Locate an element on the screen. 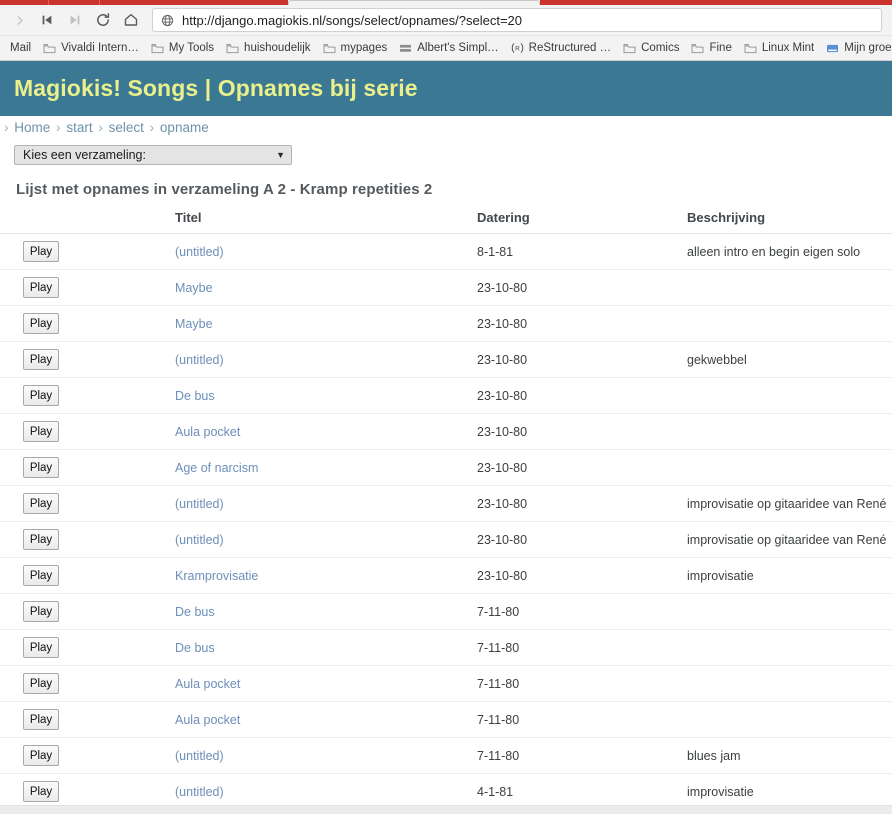 The width and height of the screenshot is (892, 814). bookmark-linux-mint: Linux Mint is located at coordinates (779, 48).